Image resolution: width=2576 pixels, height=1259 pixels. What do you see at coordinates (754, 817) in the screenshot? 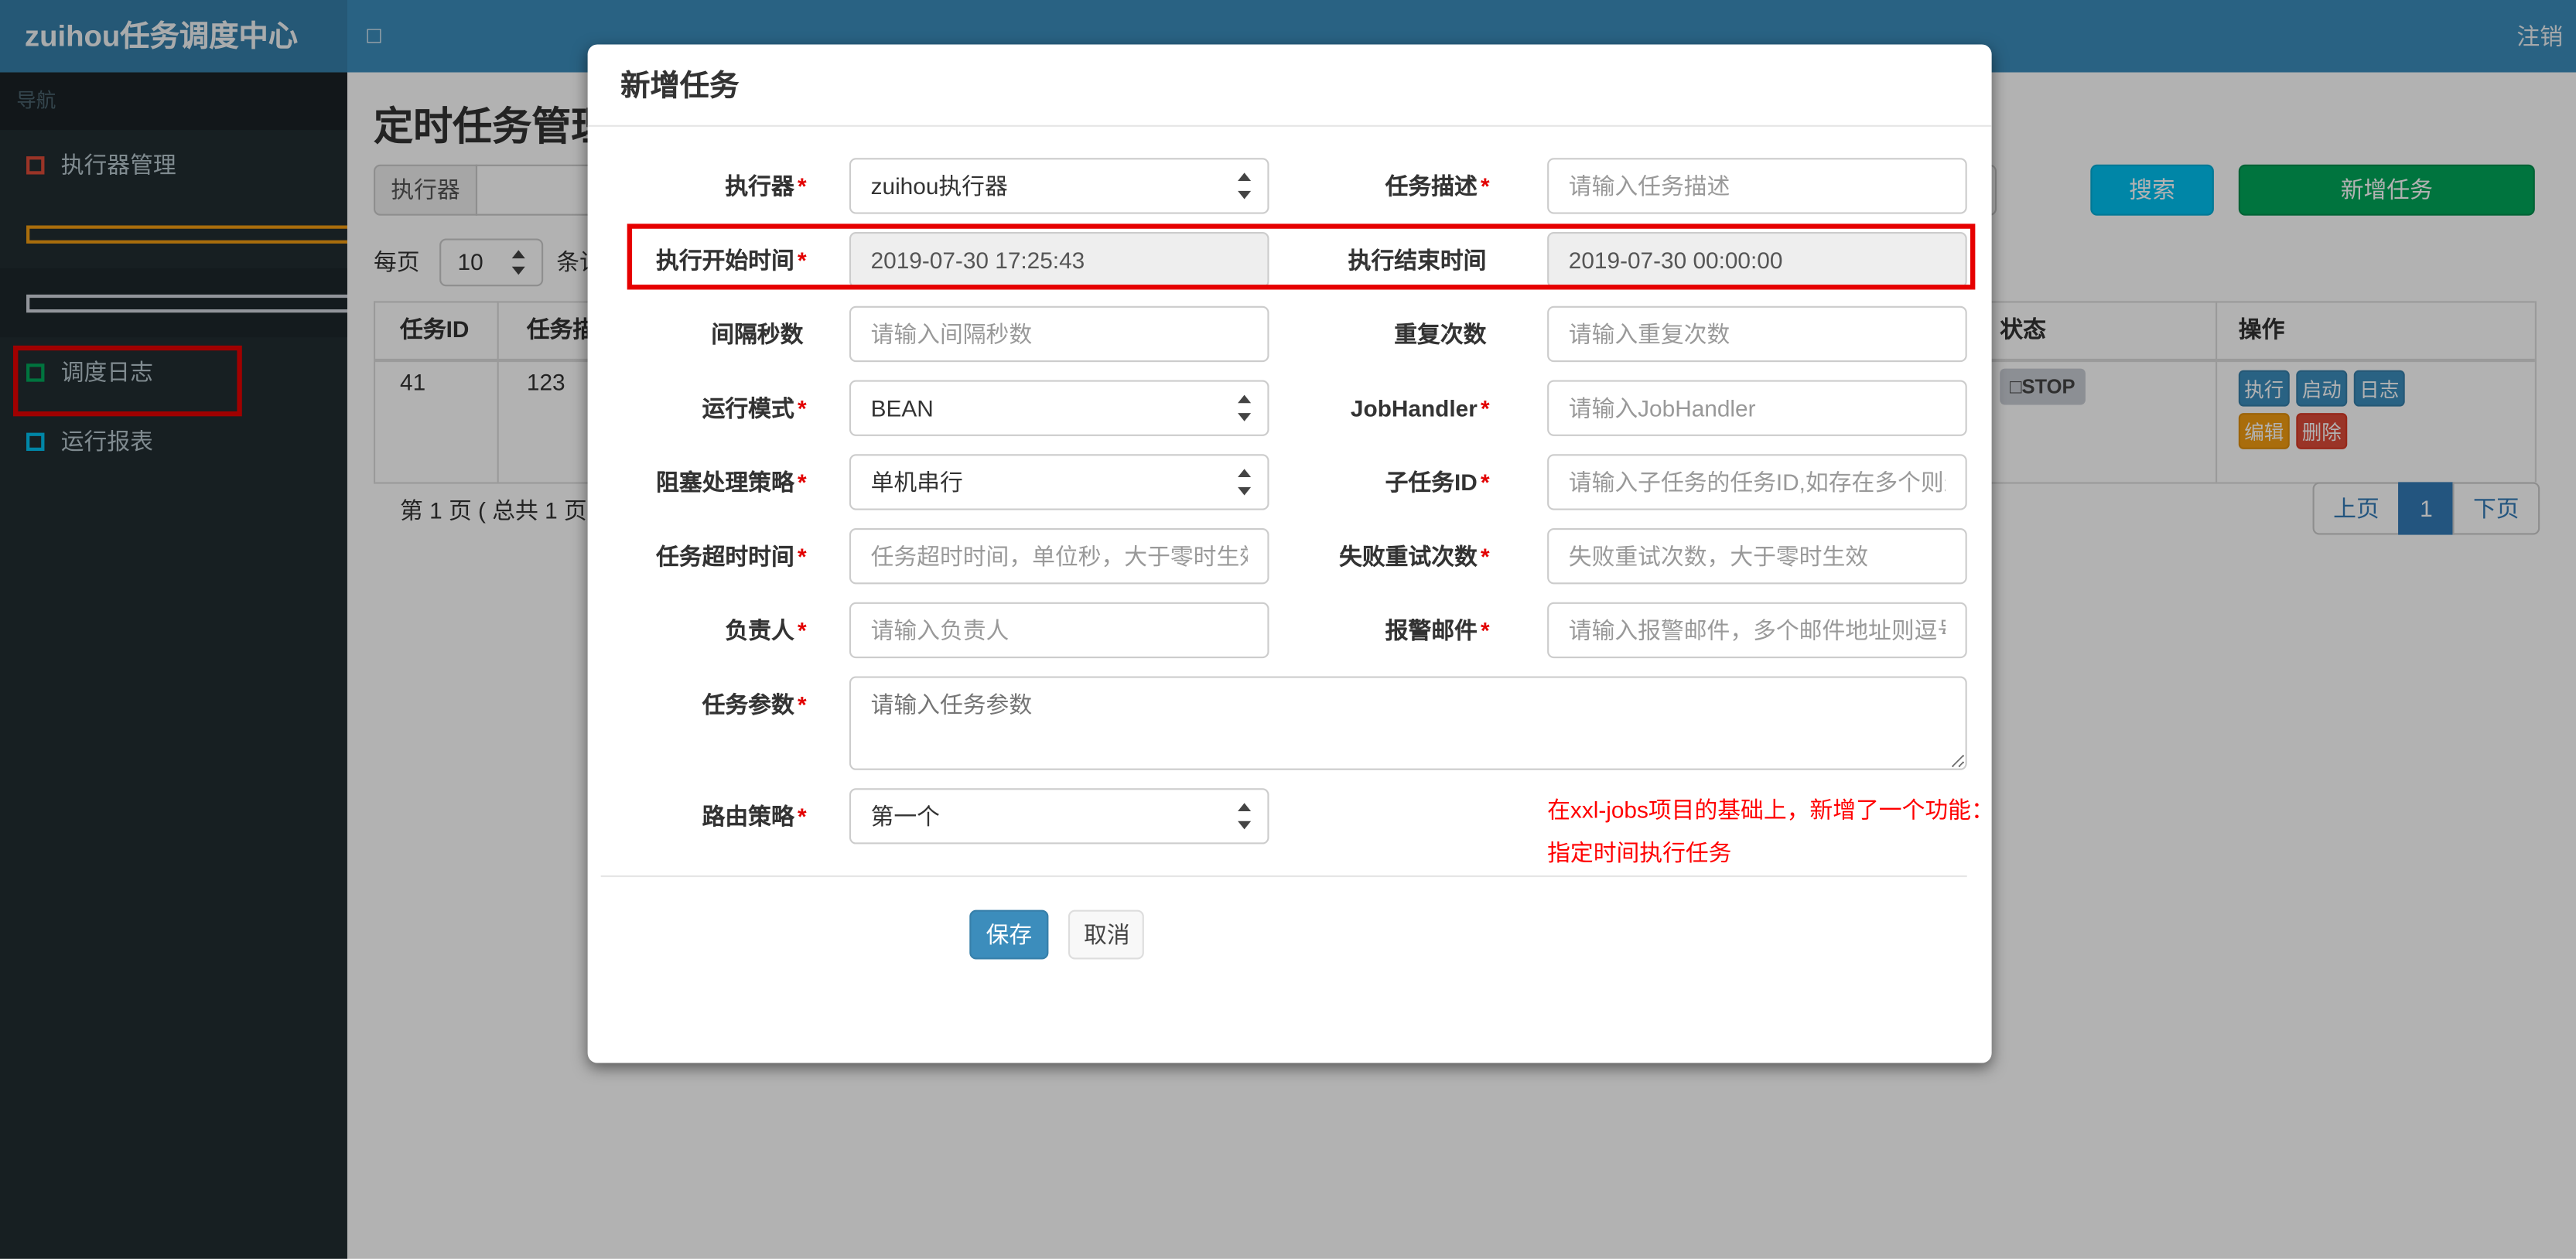
I see `field-label-route-strategy: 路由策略 *` at bounding box center [754, 817].